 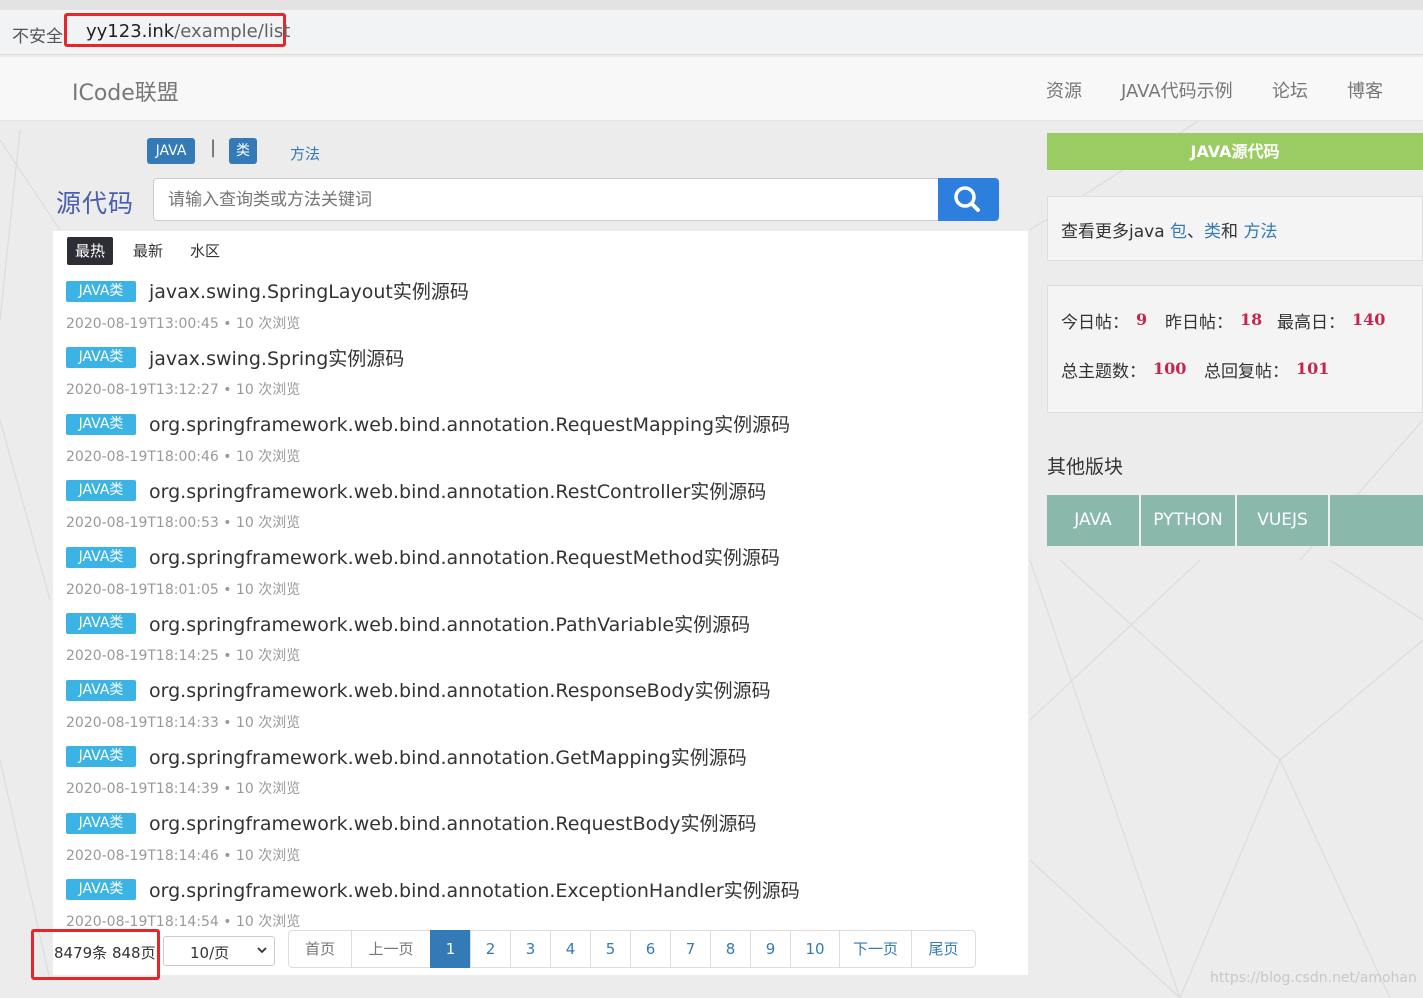 What do you see at coordinates (1170, 368) in the screenshot?
I see `total-topics-value: 100` at bounding box center [1170, 368].